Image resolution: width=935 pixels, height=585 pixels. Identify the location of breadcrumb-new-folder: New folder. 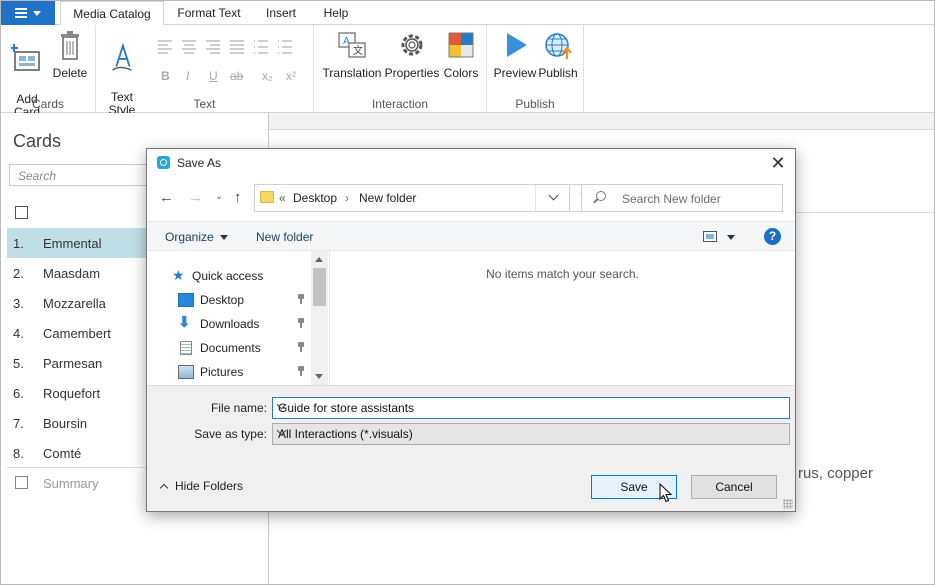
(387, 198).